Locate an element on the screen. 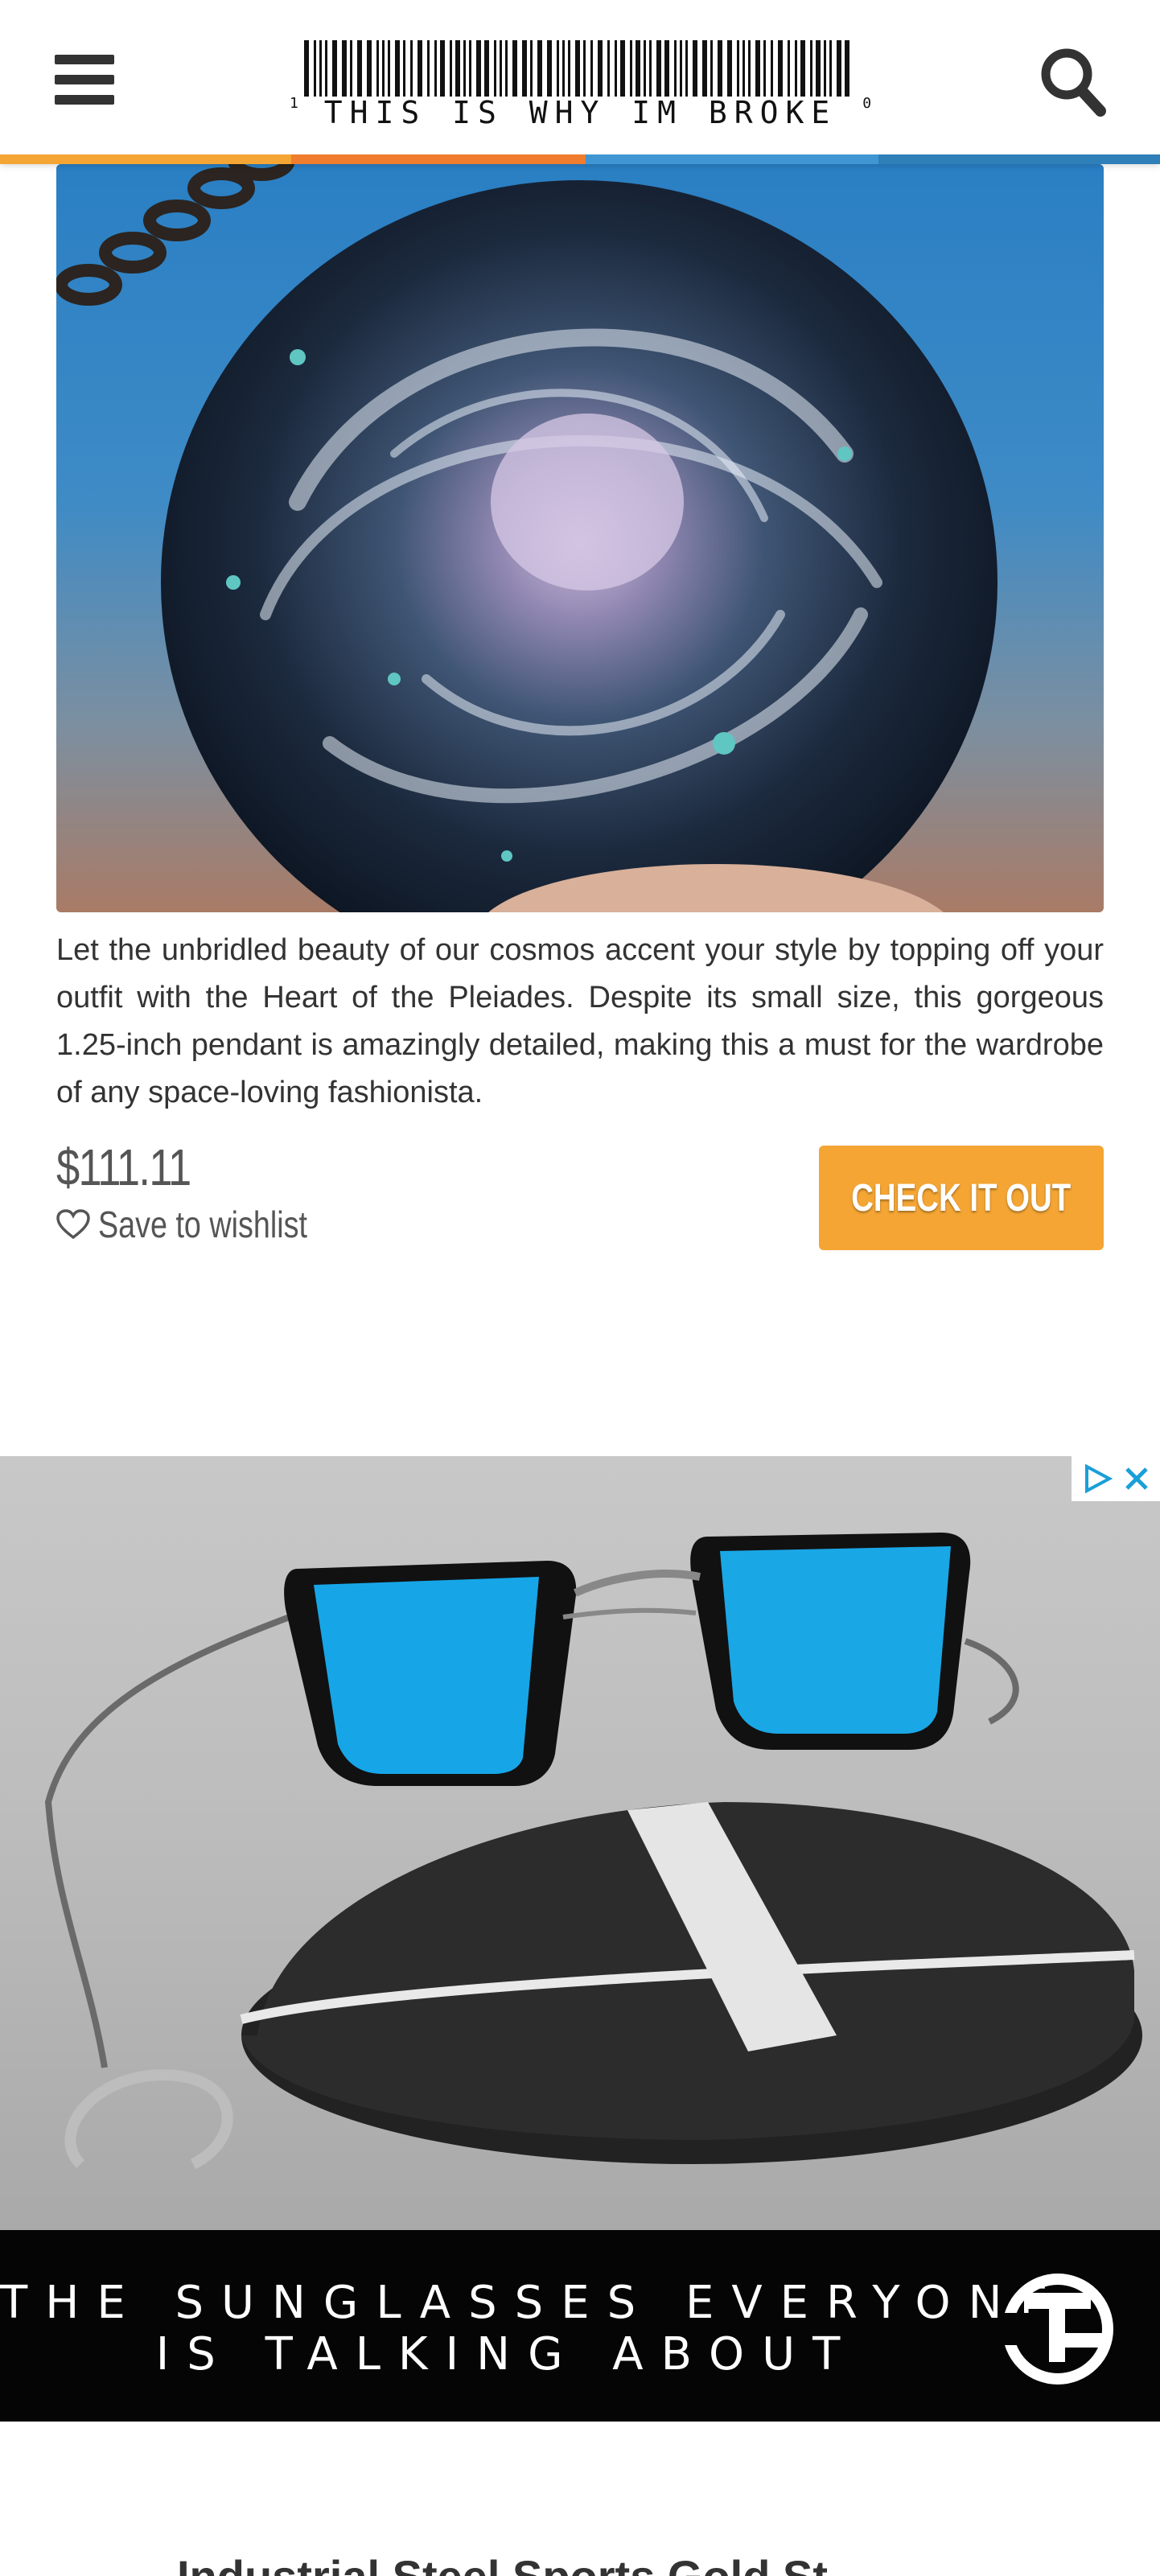 This screenshot has height=2576, width=1160. site-logo: 1 THIS IS WHY IM BROKE 0 is located at coordinates (581, 85).